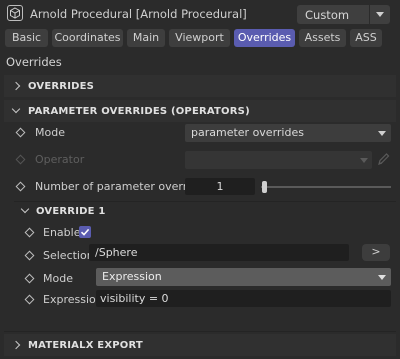 The height and width of the screenshot is (359, 400). I want to click on pencil-icon, so click(383, 160).